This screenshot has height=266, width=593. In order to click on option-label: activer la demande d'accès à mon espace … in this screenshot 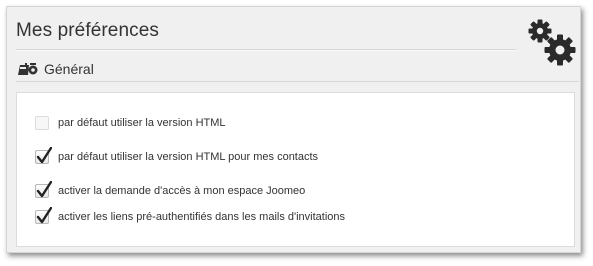, I will do `click(182, 191)`.